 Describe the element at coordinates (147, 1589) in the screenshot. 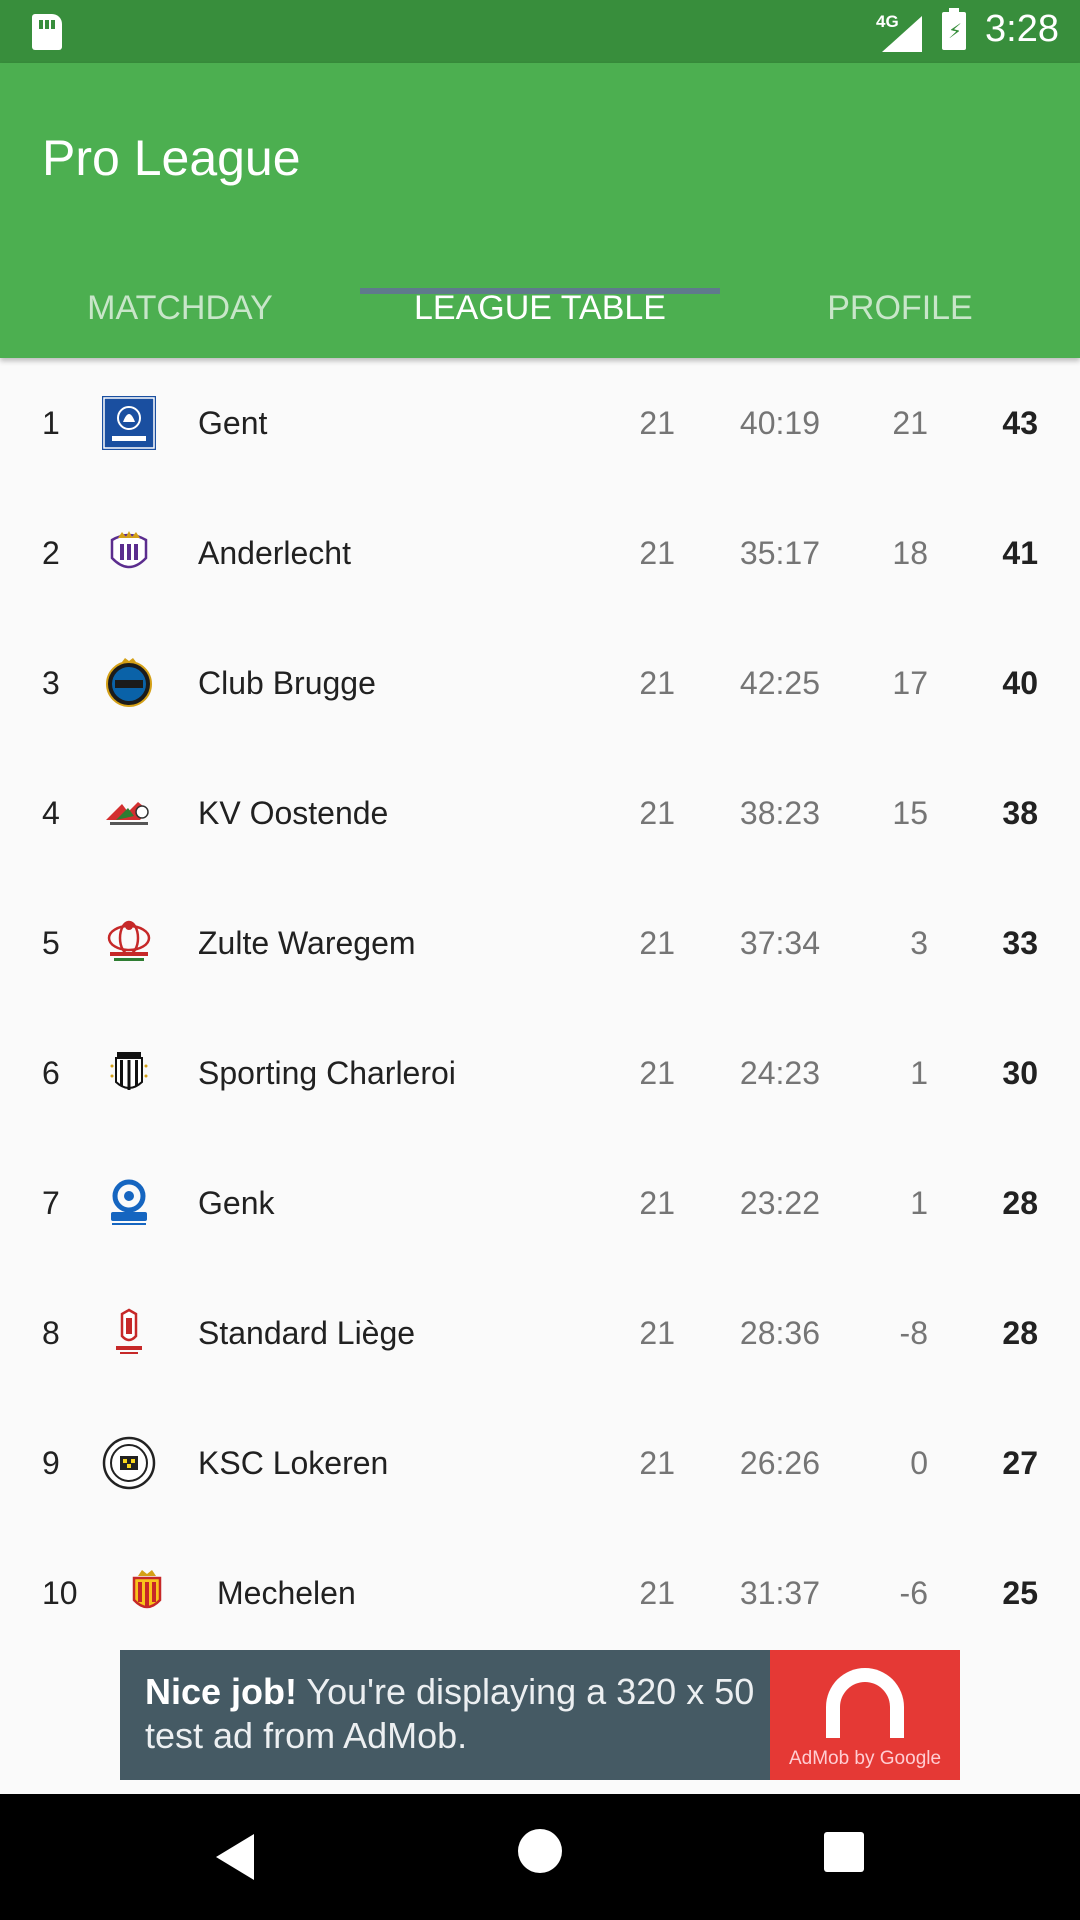

I see `mechelen-logo-icon` at that location.